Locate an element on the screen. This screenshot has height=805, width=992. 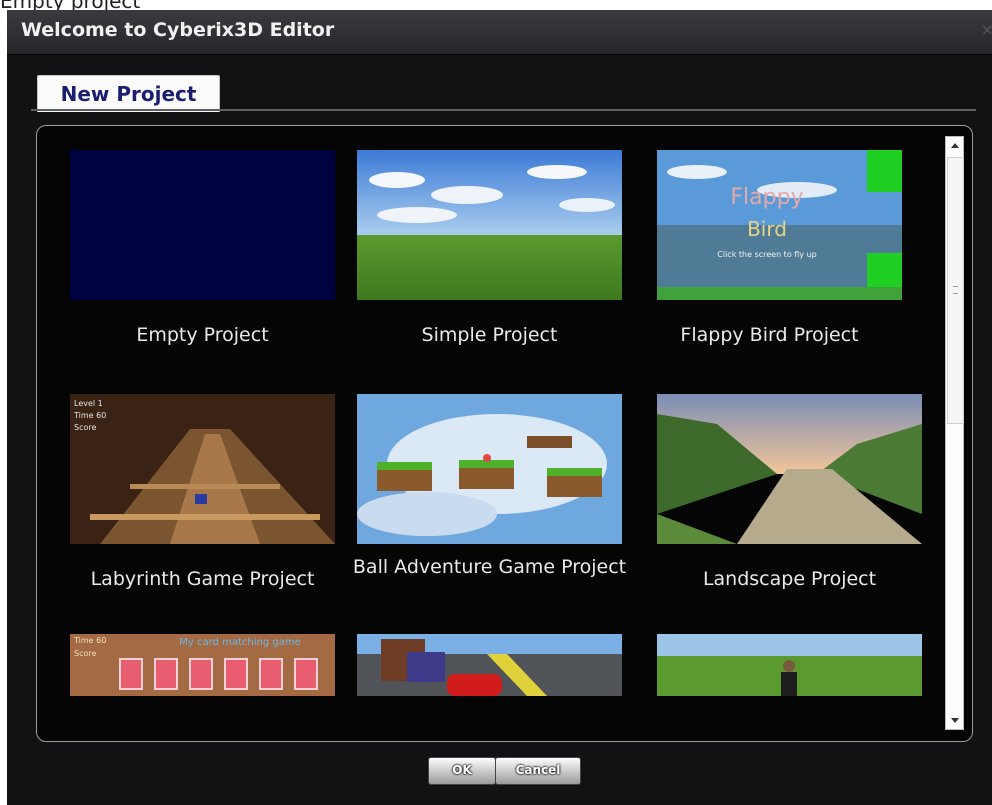
landscape-thumbnail is located at coordinates (789, 469).